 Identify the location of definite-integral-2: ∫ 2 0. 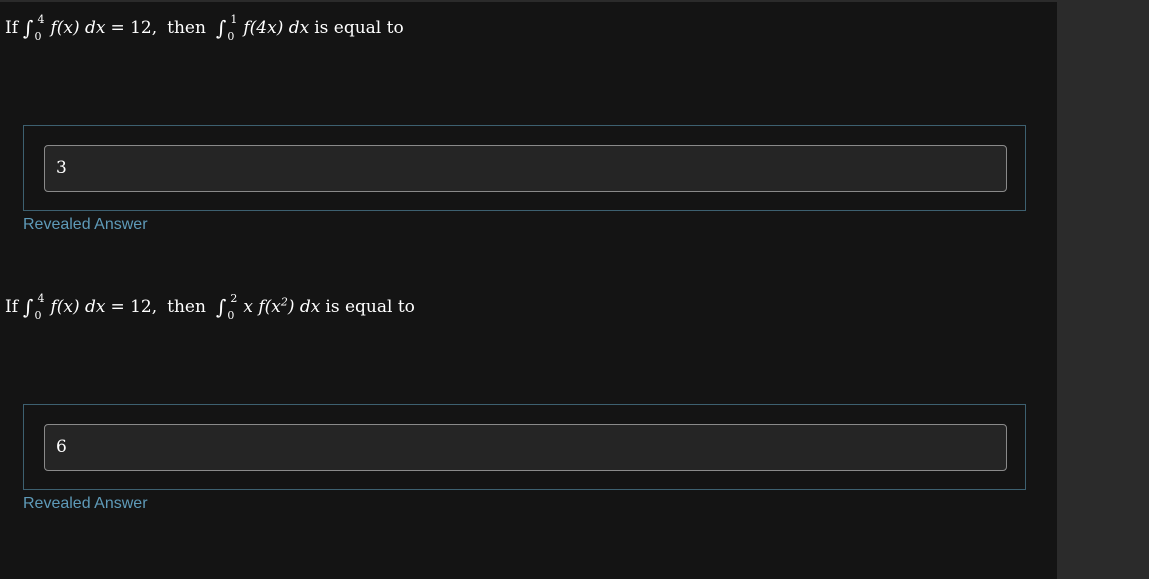
(226, 307).